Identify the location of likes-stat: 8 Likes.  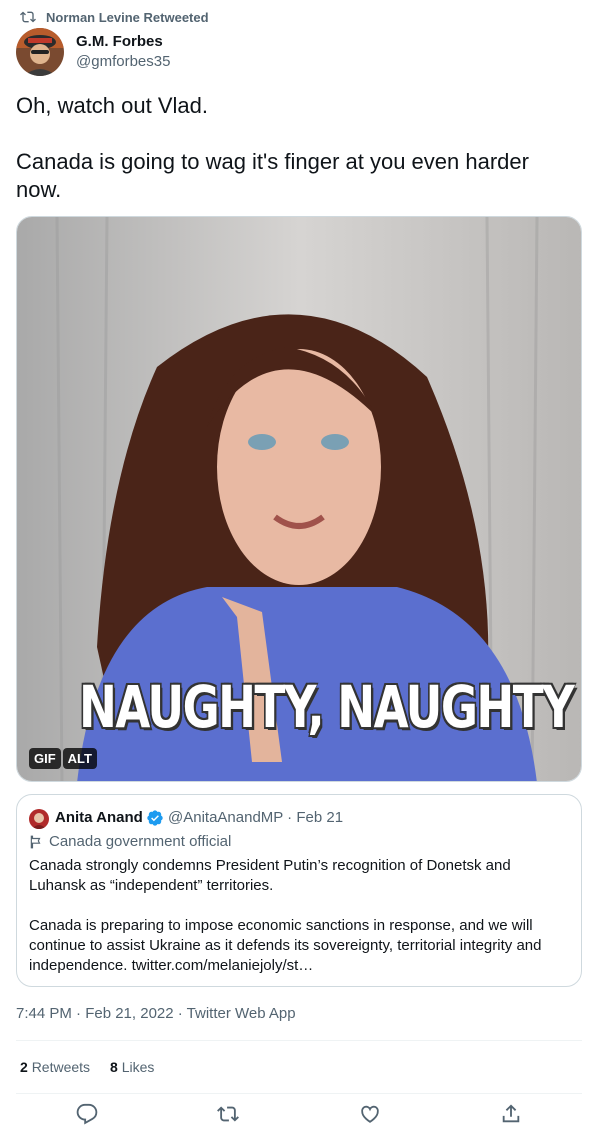
(132, 1067).